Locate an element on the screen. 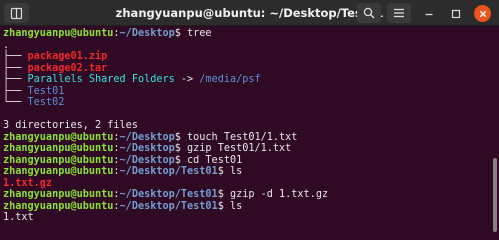  maximize-button is located at coordinates (455, 13).